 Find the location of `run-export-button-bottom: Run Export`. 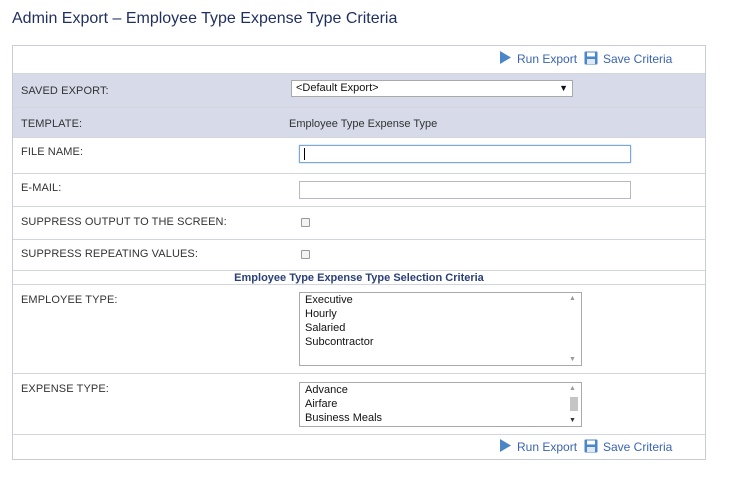

run-export-button-bottom: Run Export is located at coordinates (538, 447).